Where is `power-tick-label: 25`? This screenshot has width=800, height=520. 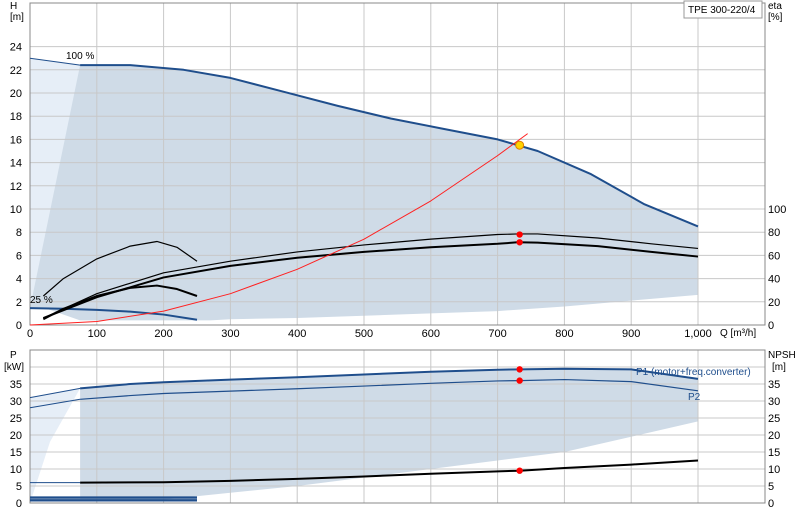
power-tick-label: 25 is located at coordinates (16, 419).